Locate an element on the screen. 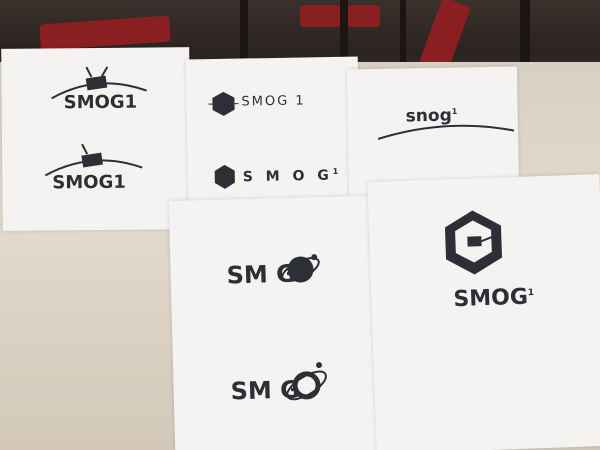  logo-sheet: SMOG 1 S M O G1 is located at coordinates (273, 132).